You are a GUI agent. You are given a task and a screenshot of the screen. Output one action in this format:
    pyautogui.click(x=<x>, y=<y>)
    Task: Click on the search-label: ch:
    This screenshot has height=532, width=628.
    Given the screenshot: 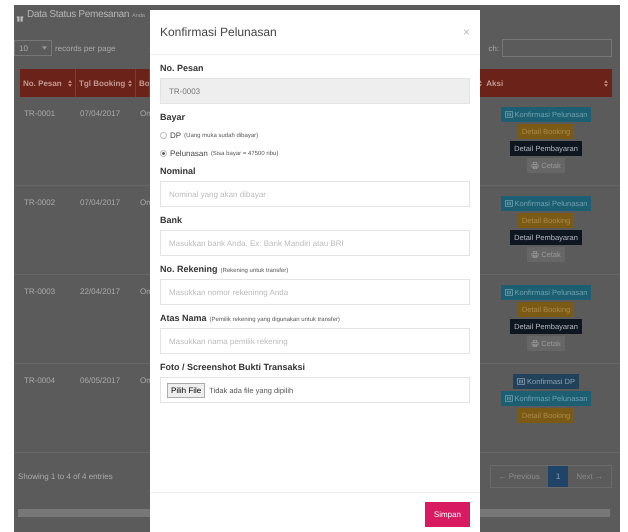 What is the action you would take?
    pyautogui.click(x=493, y=48)
    